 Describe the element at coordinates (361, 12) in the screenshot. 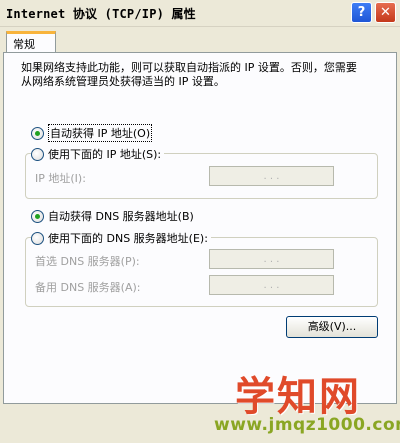

I see `help-button: ?` at that location.